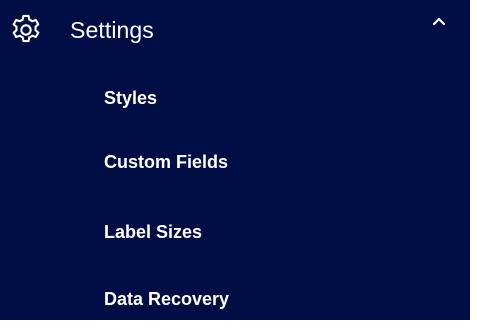  I want to click on gear-icon, so click(26, 30).